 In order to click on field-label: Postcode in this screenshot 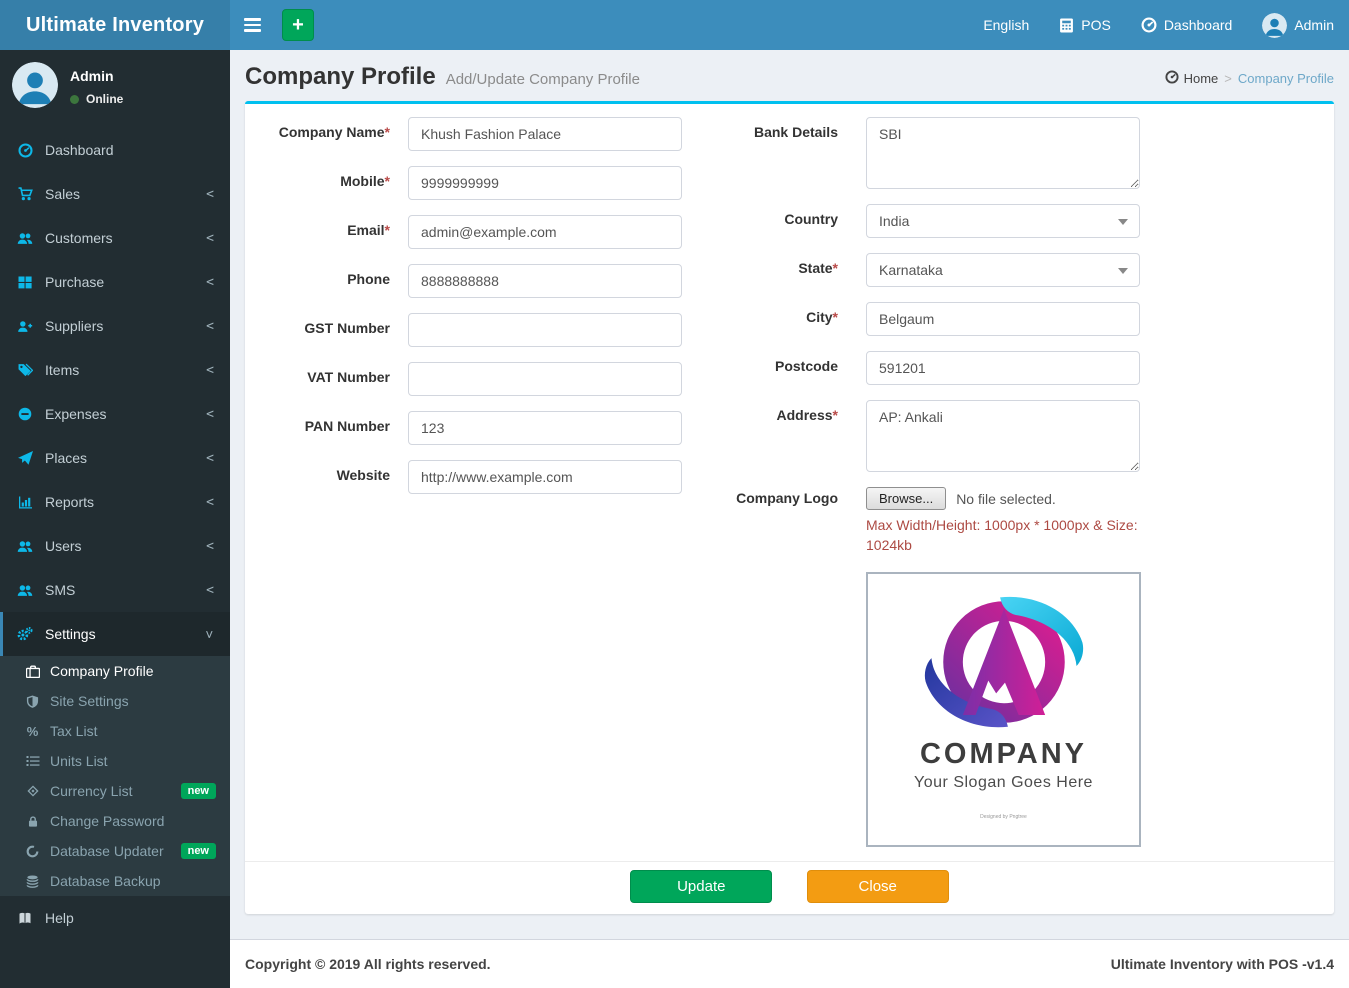, I will do `click(806, 366)`.